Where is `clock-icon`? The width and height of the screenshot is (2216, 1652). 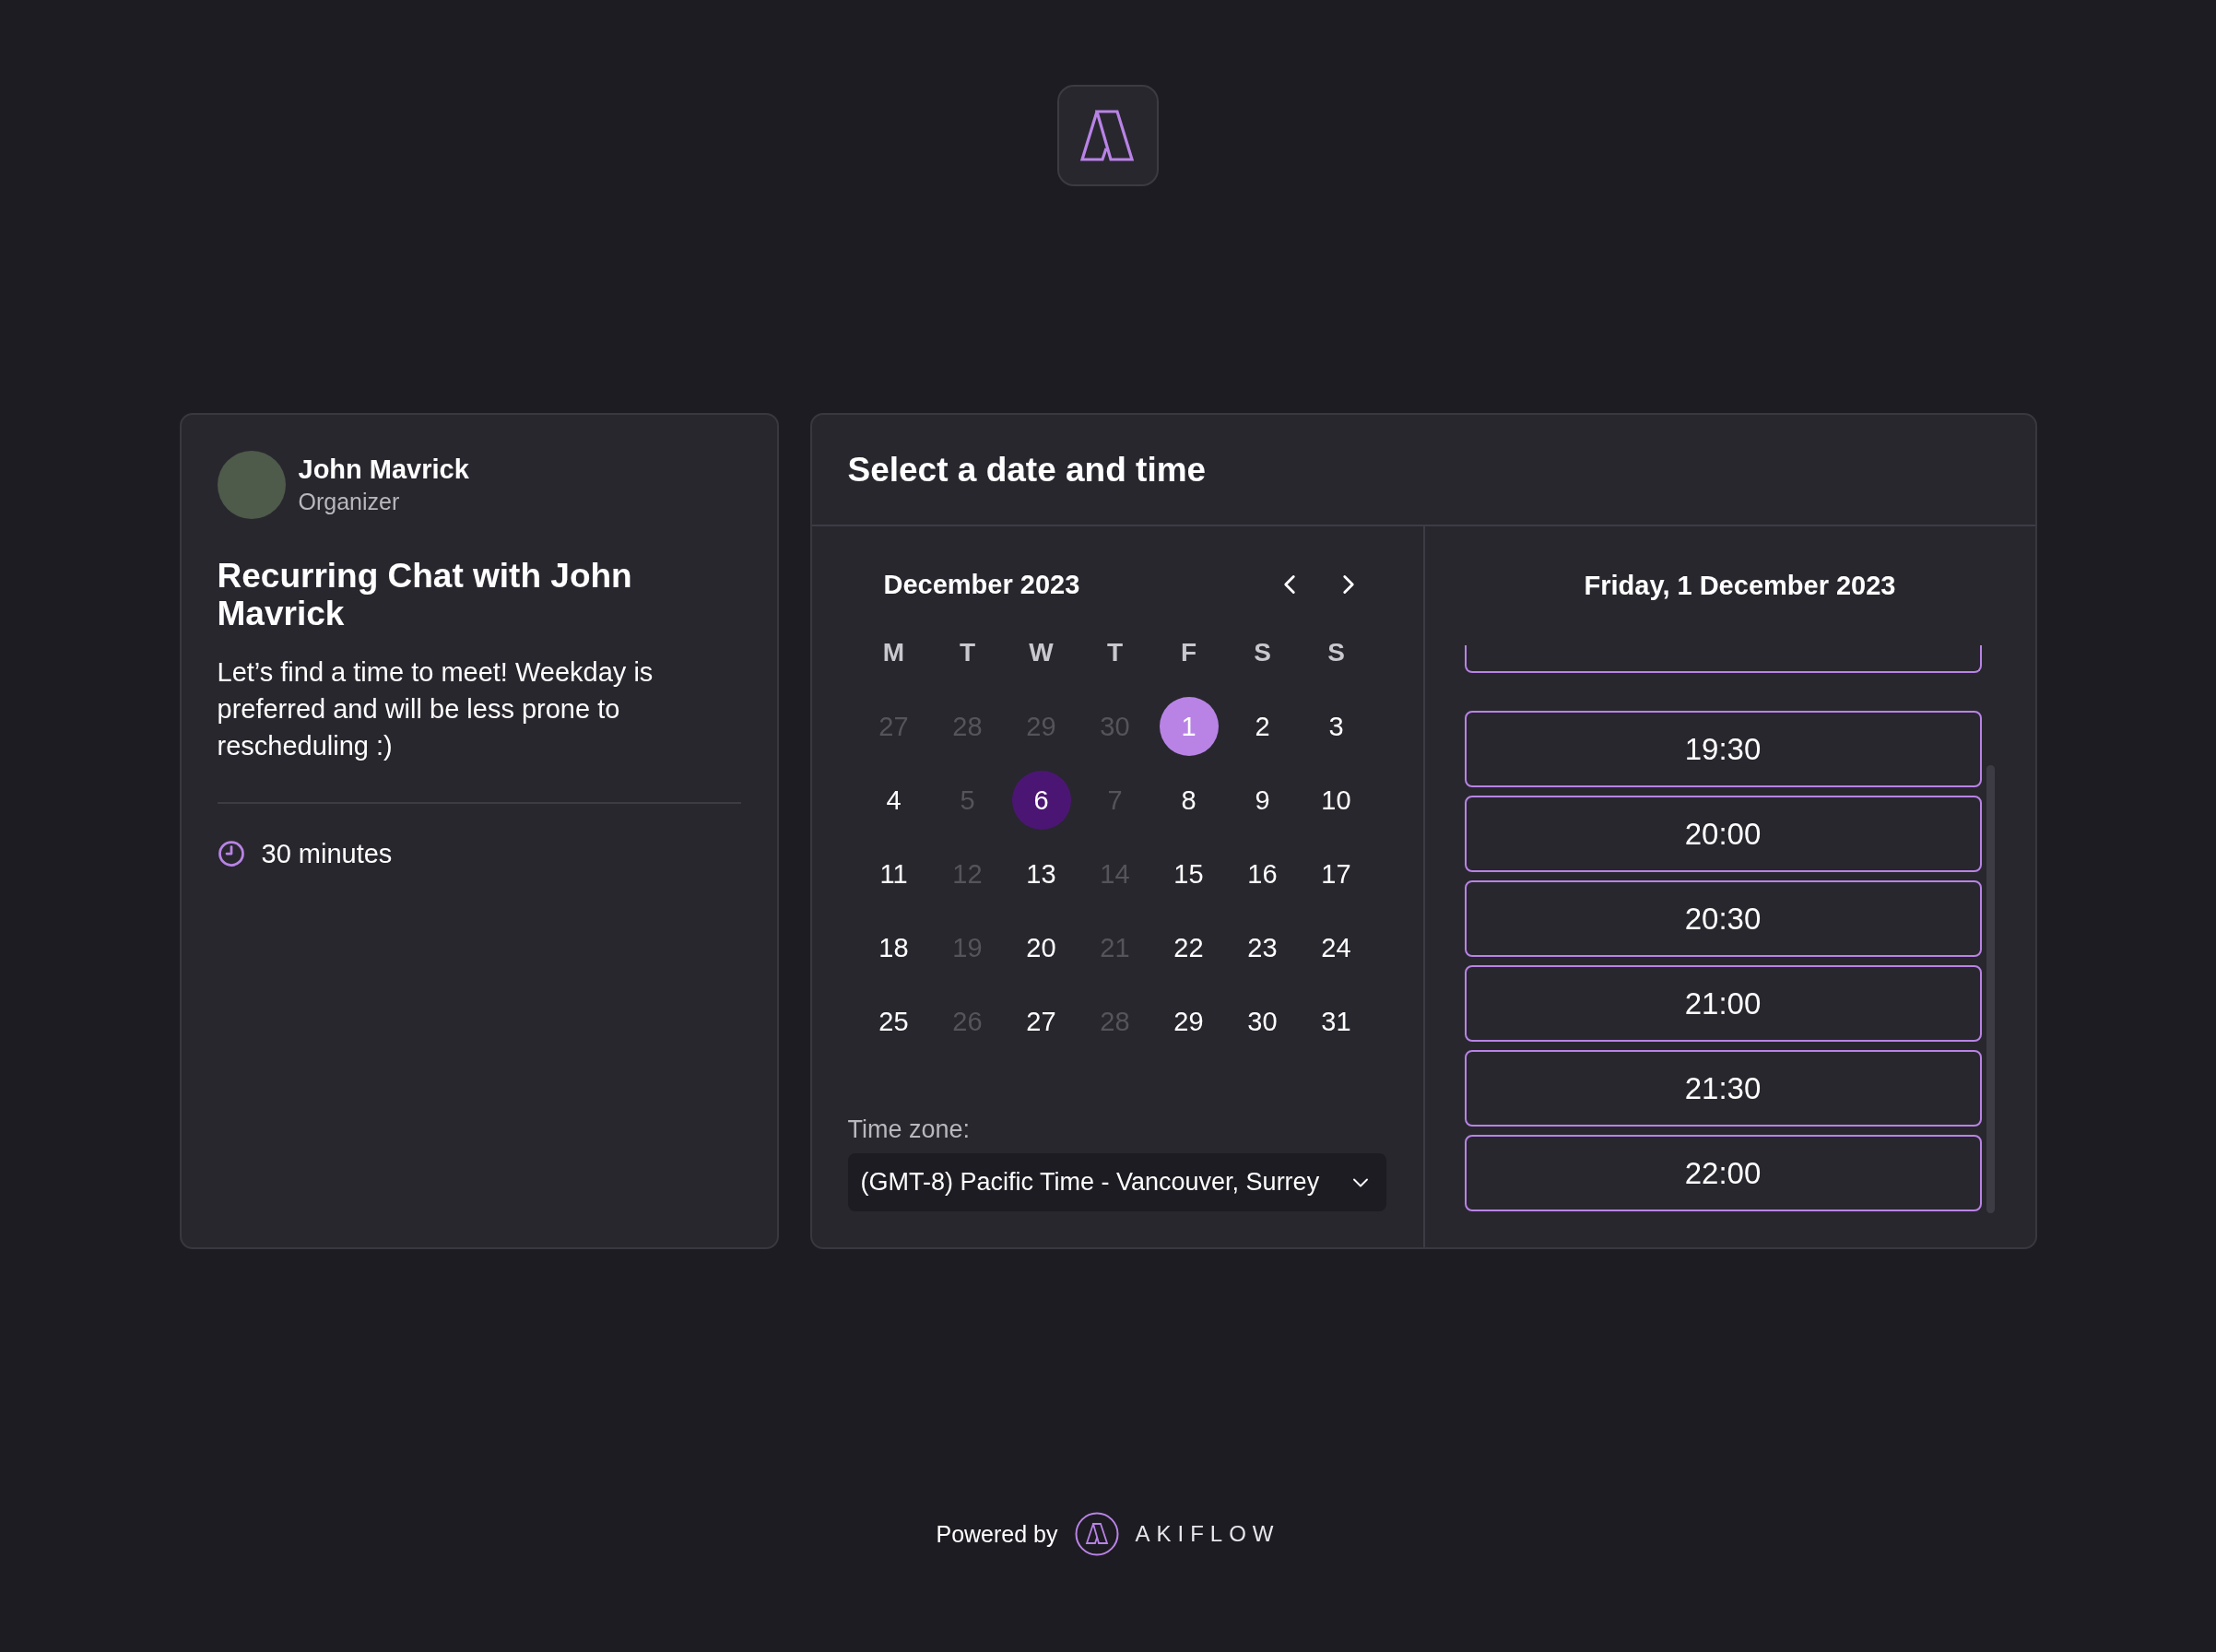 clock-icon is located at coordinates (231, 854).